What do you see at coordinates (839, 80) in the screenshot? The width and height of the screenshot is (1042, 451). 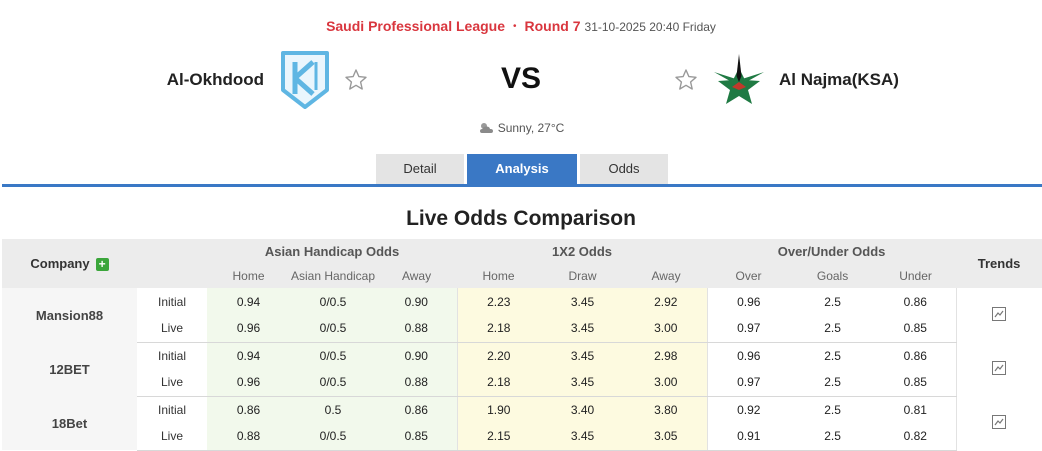 I see `away-team-name: Al Najma(KSA)` at bounding box center [839, 80].